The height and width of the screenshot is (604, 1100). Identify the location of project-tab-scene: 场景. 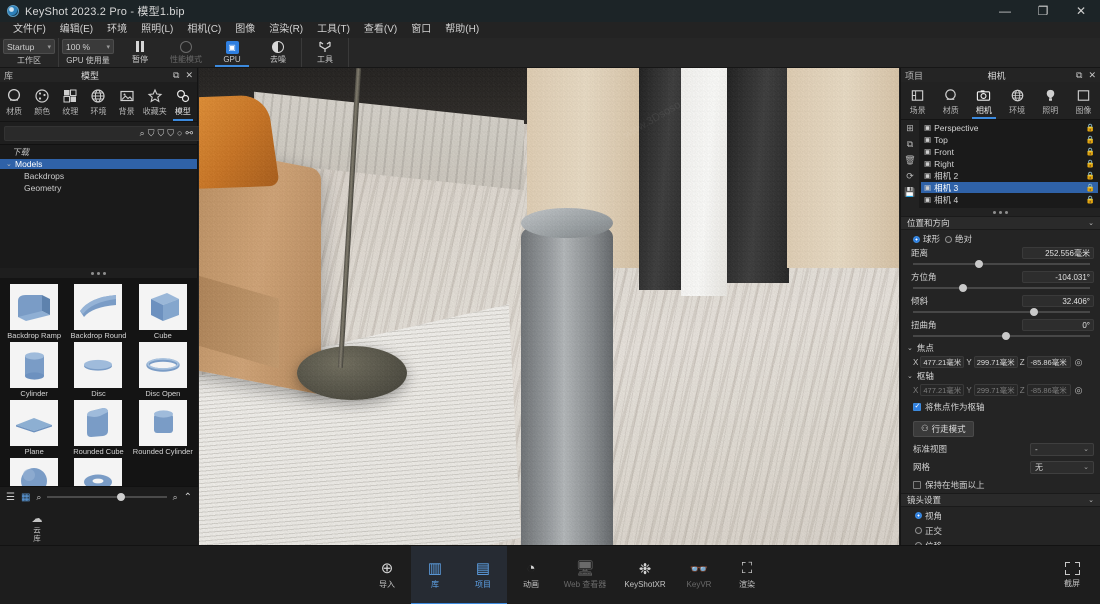
(917, 100).